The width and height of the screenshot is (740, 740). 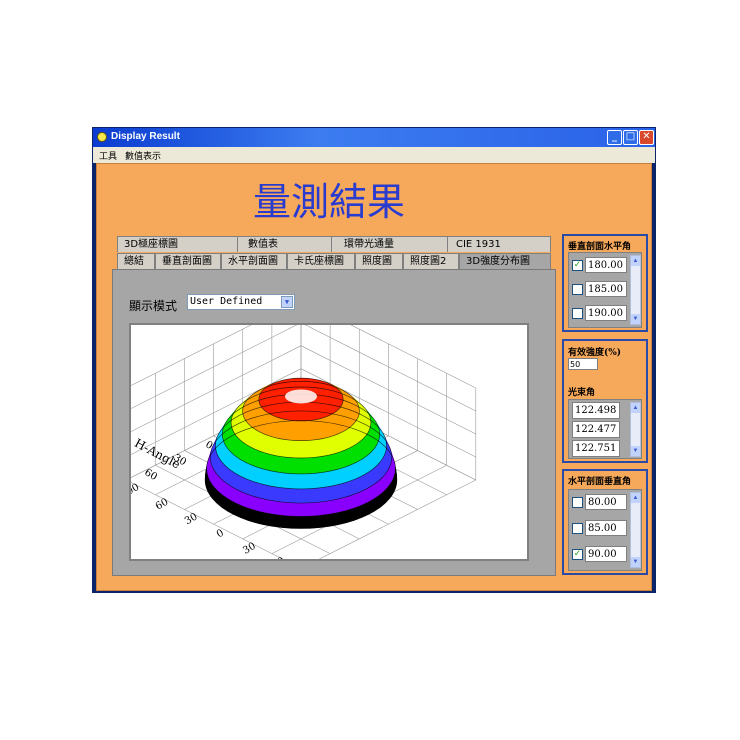 What do you see at coordinates (212, 556) in the screenshot?
I see `v-axis-label: V-Angle` at bounding box center [212, 556].